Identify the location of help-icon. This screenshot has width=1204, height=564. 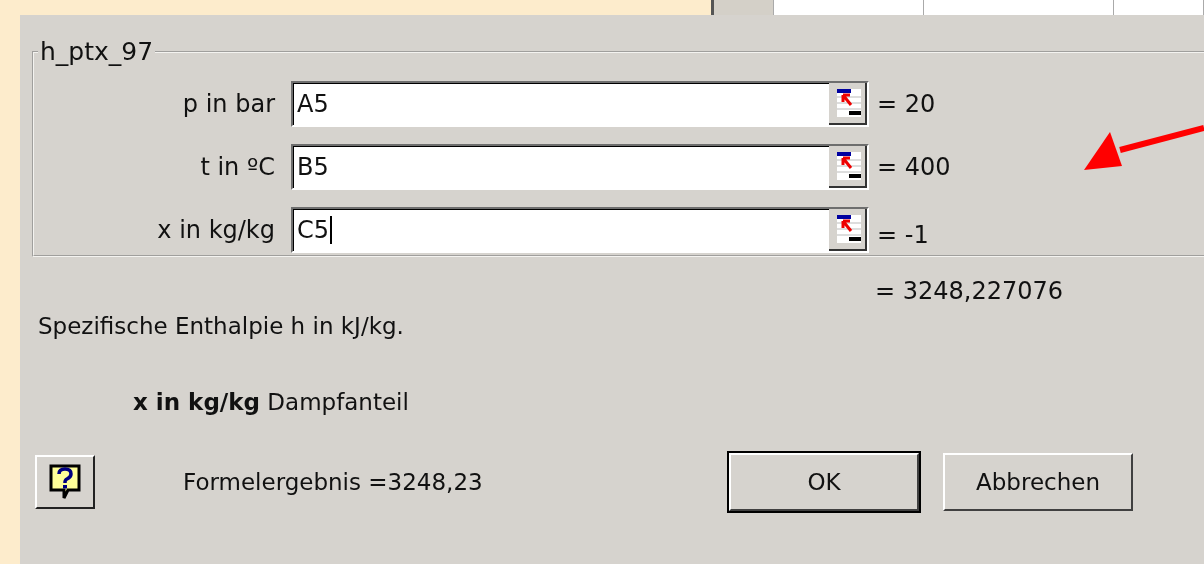
(65, 482).